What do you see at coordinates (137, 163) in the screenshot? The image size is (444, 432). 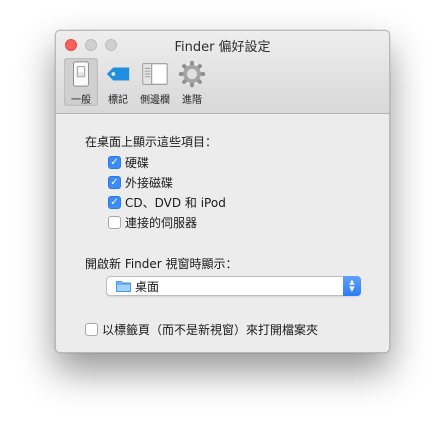 I see `checkbox-hard-disks-label: 硬碟` at bounding box center [137, 163].